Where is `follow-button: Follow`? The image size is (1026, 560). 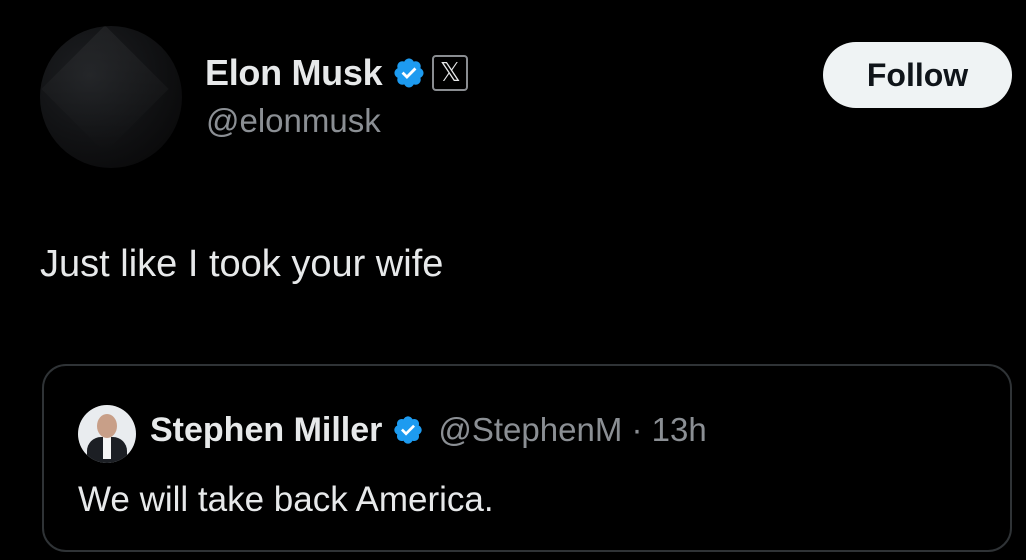 follow-button: Follow is located at coordinates (917, 75).